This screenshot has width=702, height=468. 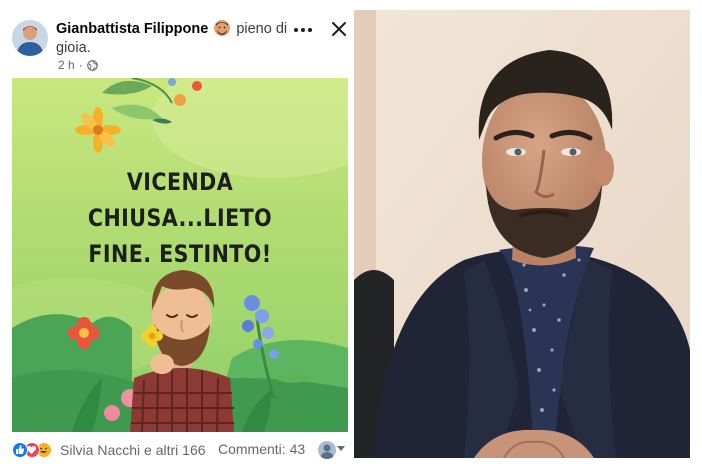 I want to click on close-icon, so click(x=339, y=29).